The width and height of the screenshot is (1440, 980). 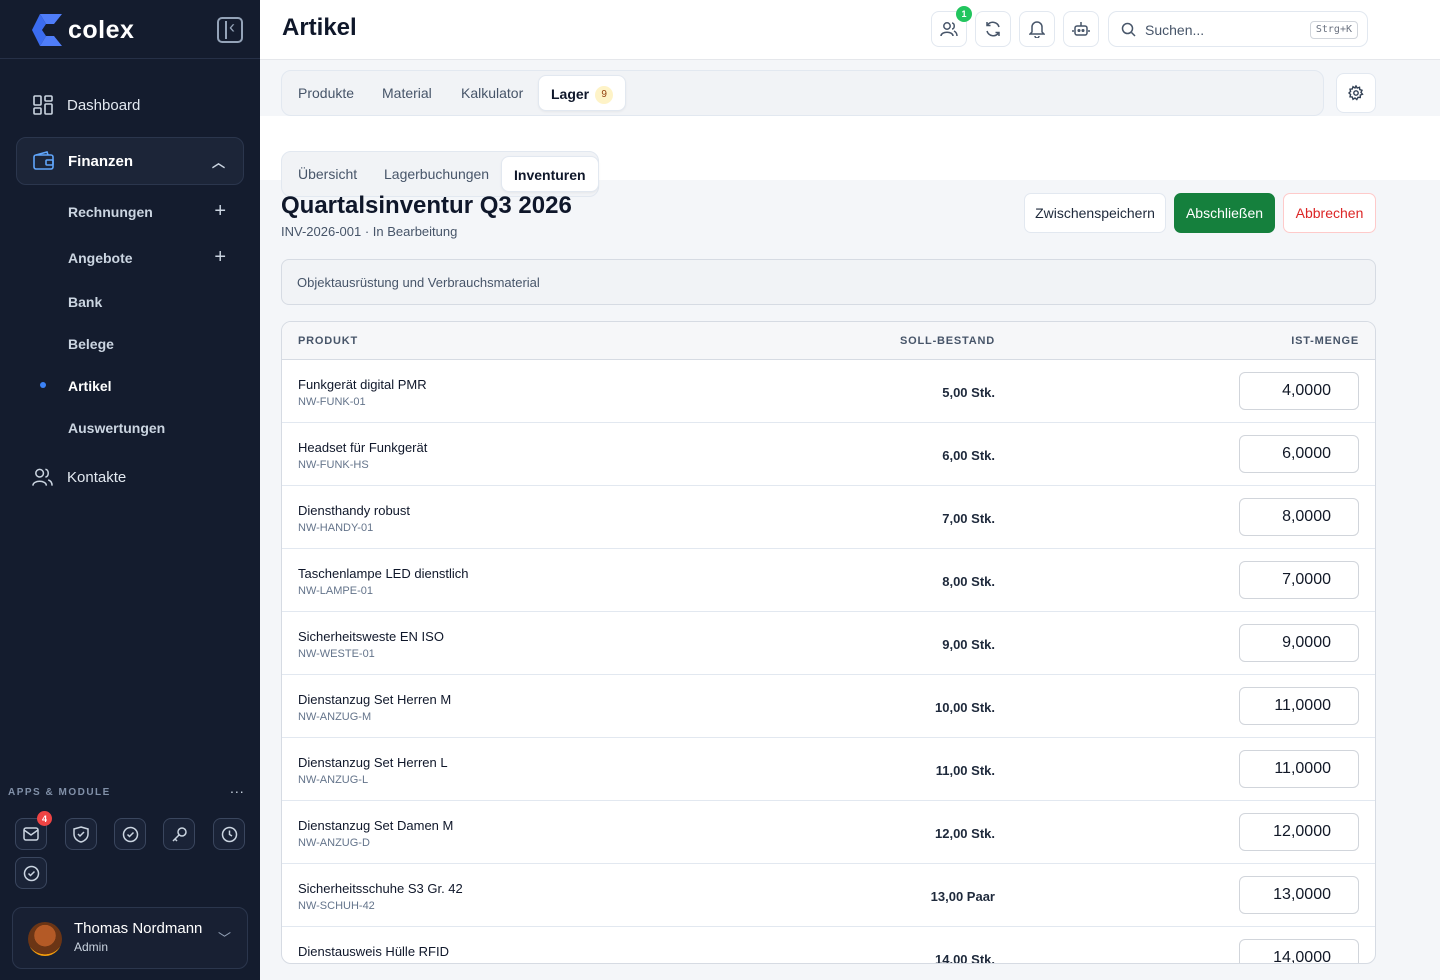 I want to click on sidebar-item-label: Dashboard, so click(x=104, y=105).